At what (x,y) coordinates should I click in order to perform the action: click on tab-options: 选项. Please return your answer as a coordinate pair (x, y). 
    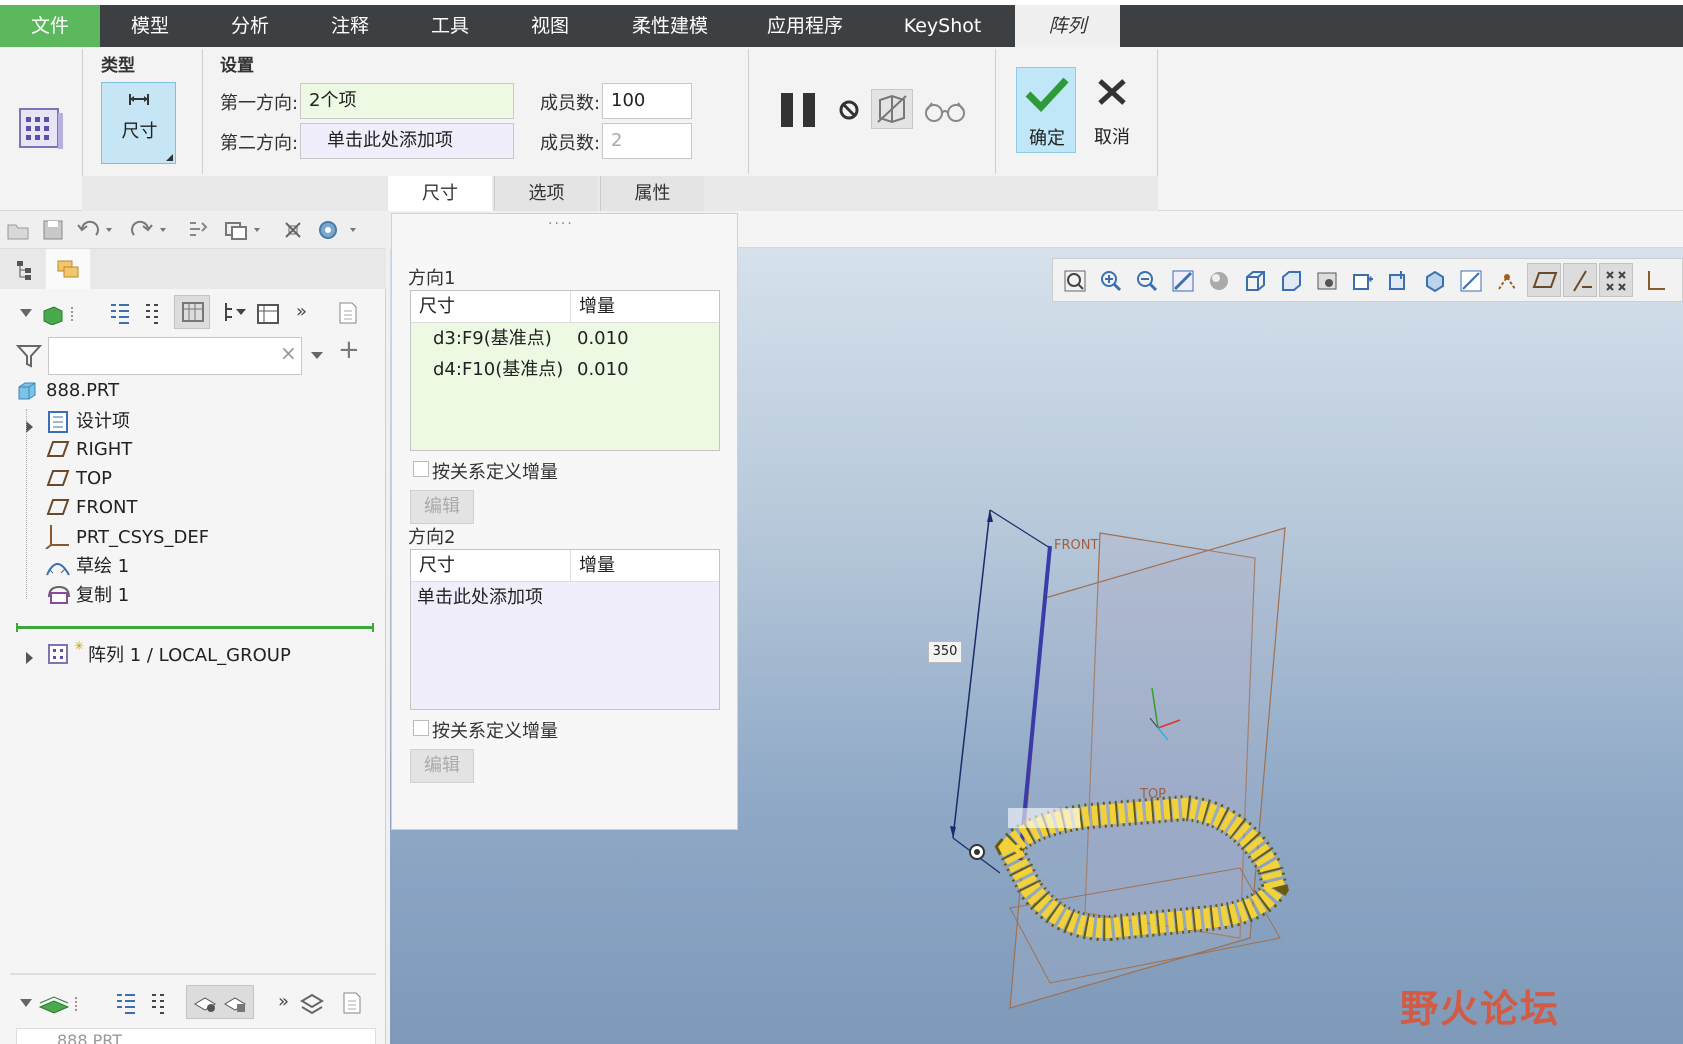
    Looking at the image, I should click on (546, 193).